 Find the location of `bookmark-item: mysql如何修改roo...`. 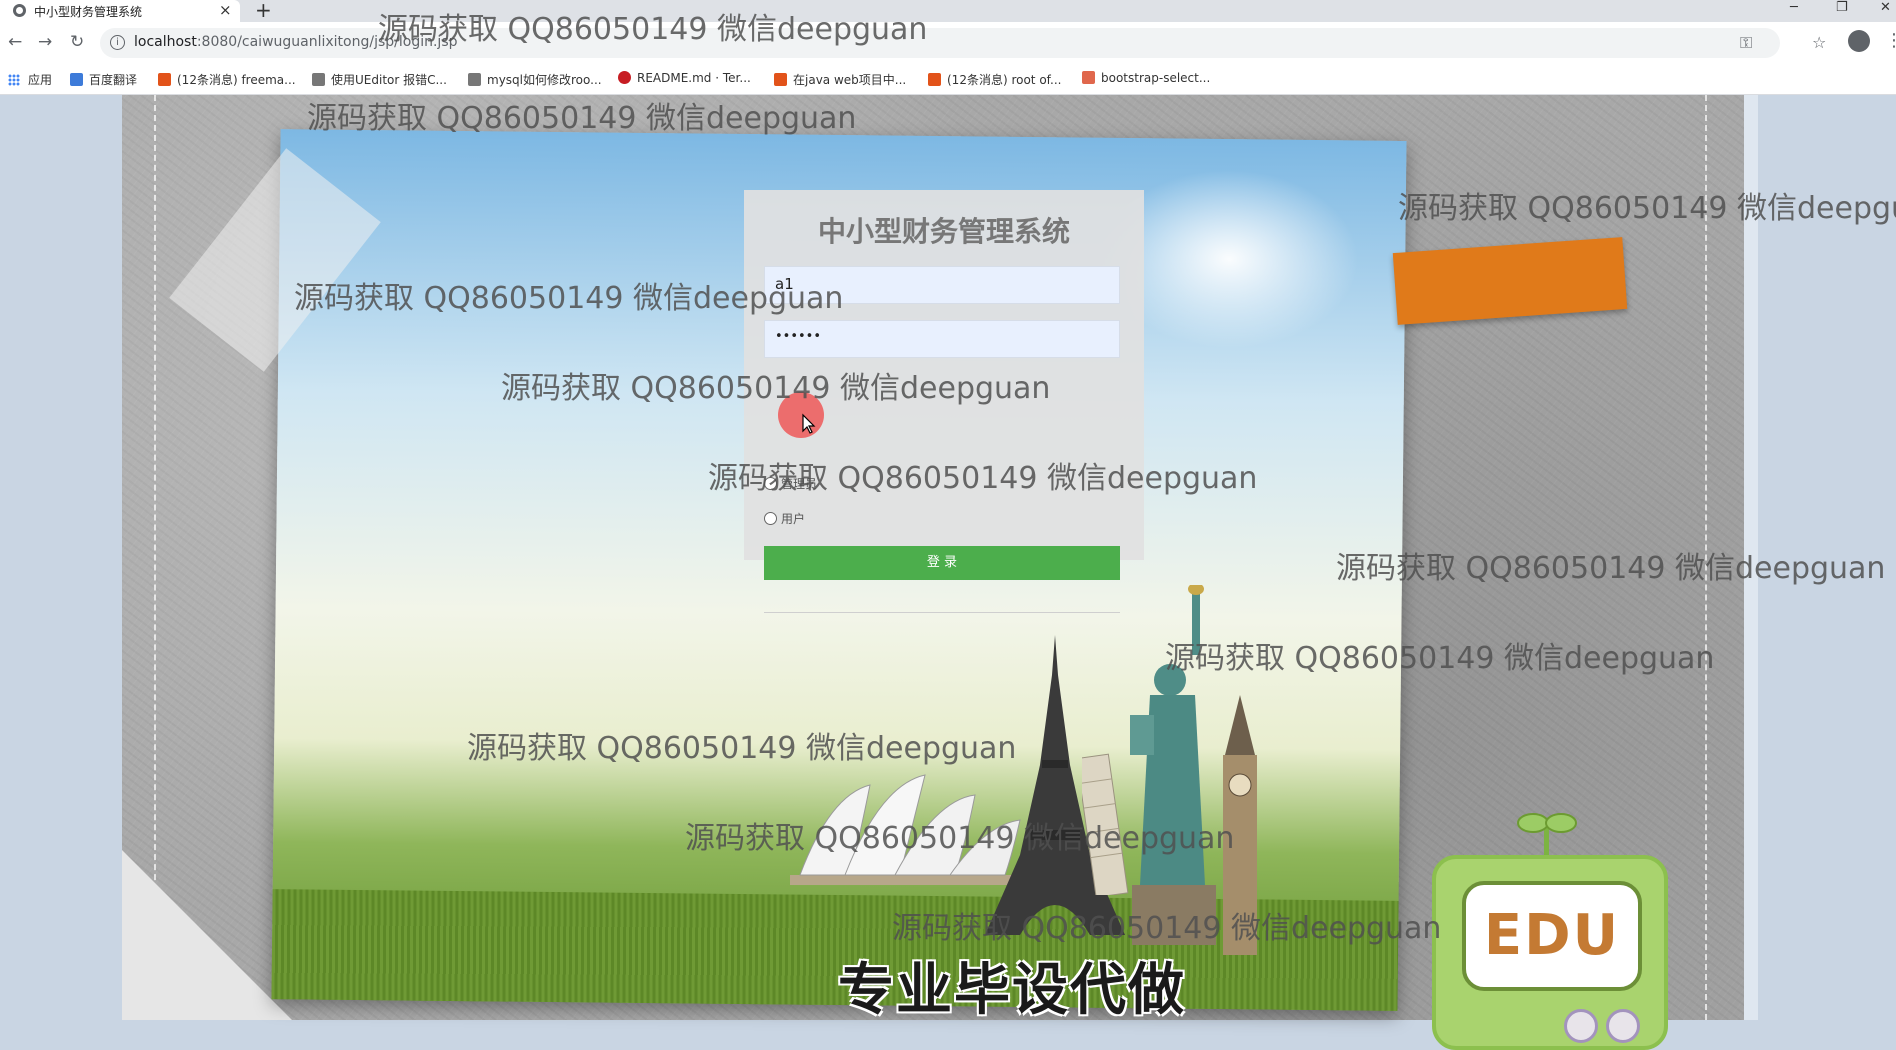

bookmark-item: mysql如何修改roo... is located at coordinates (535, 79).